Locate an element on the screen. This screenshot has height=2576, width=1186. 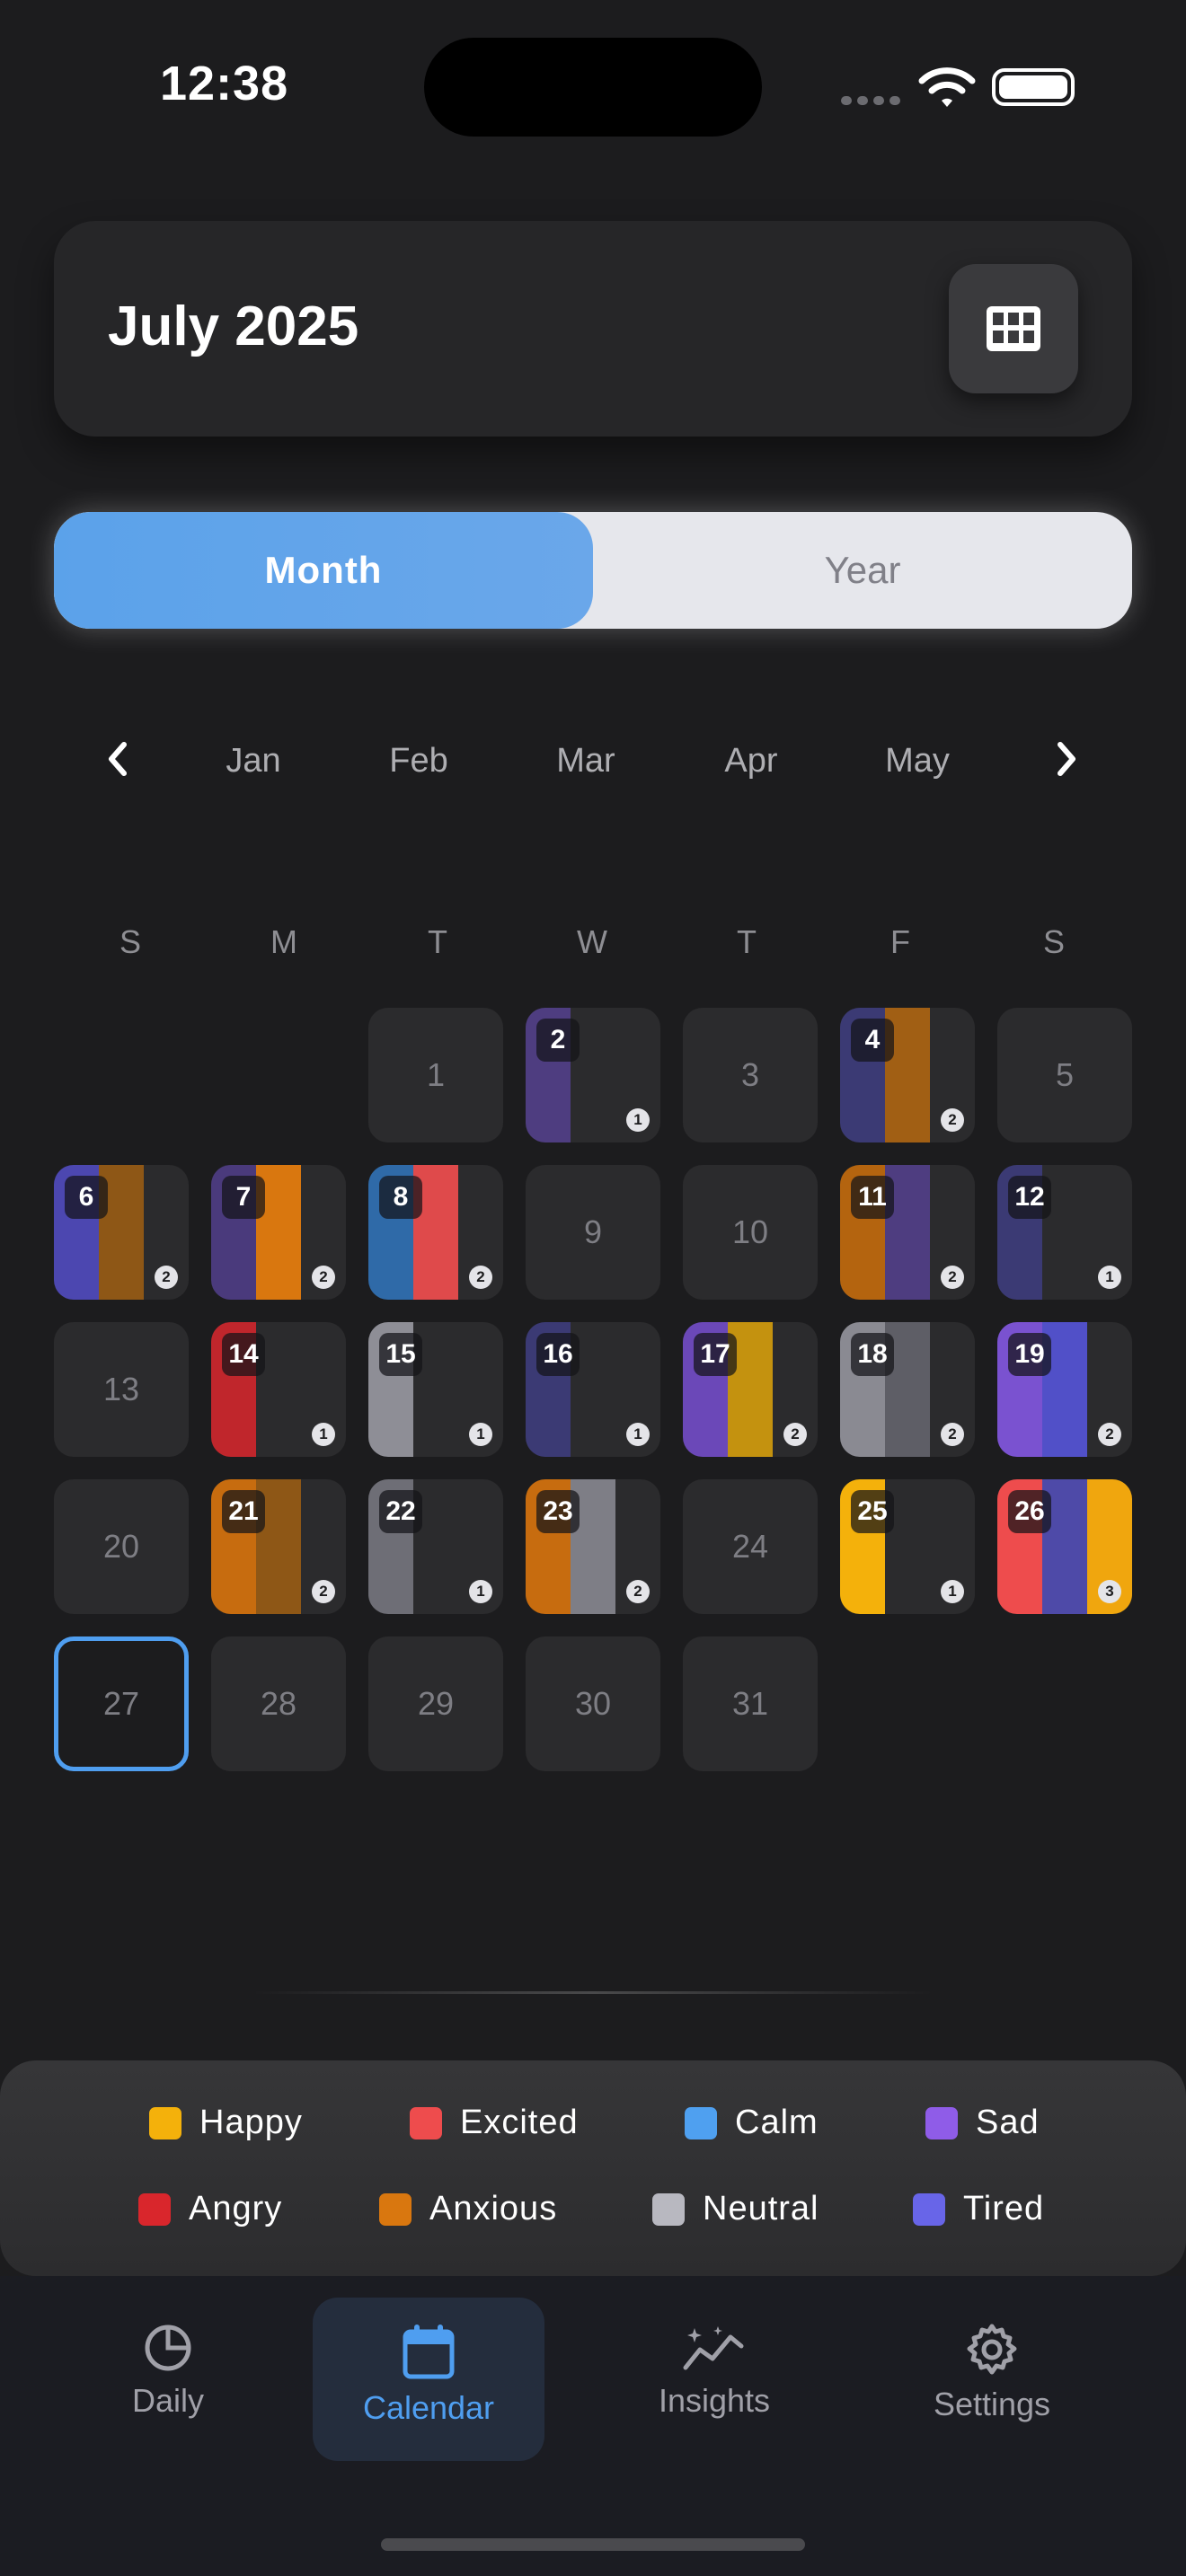
month-item-apr: Apr is located at coordinates (751, 761).